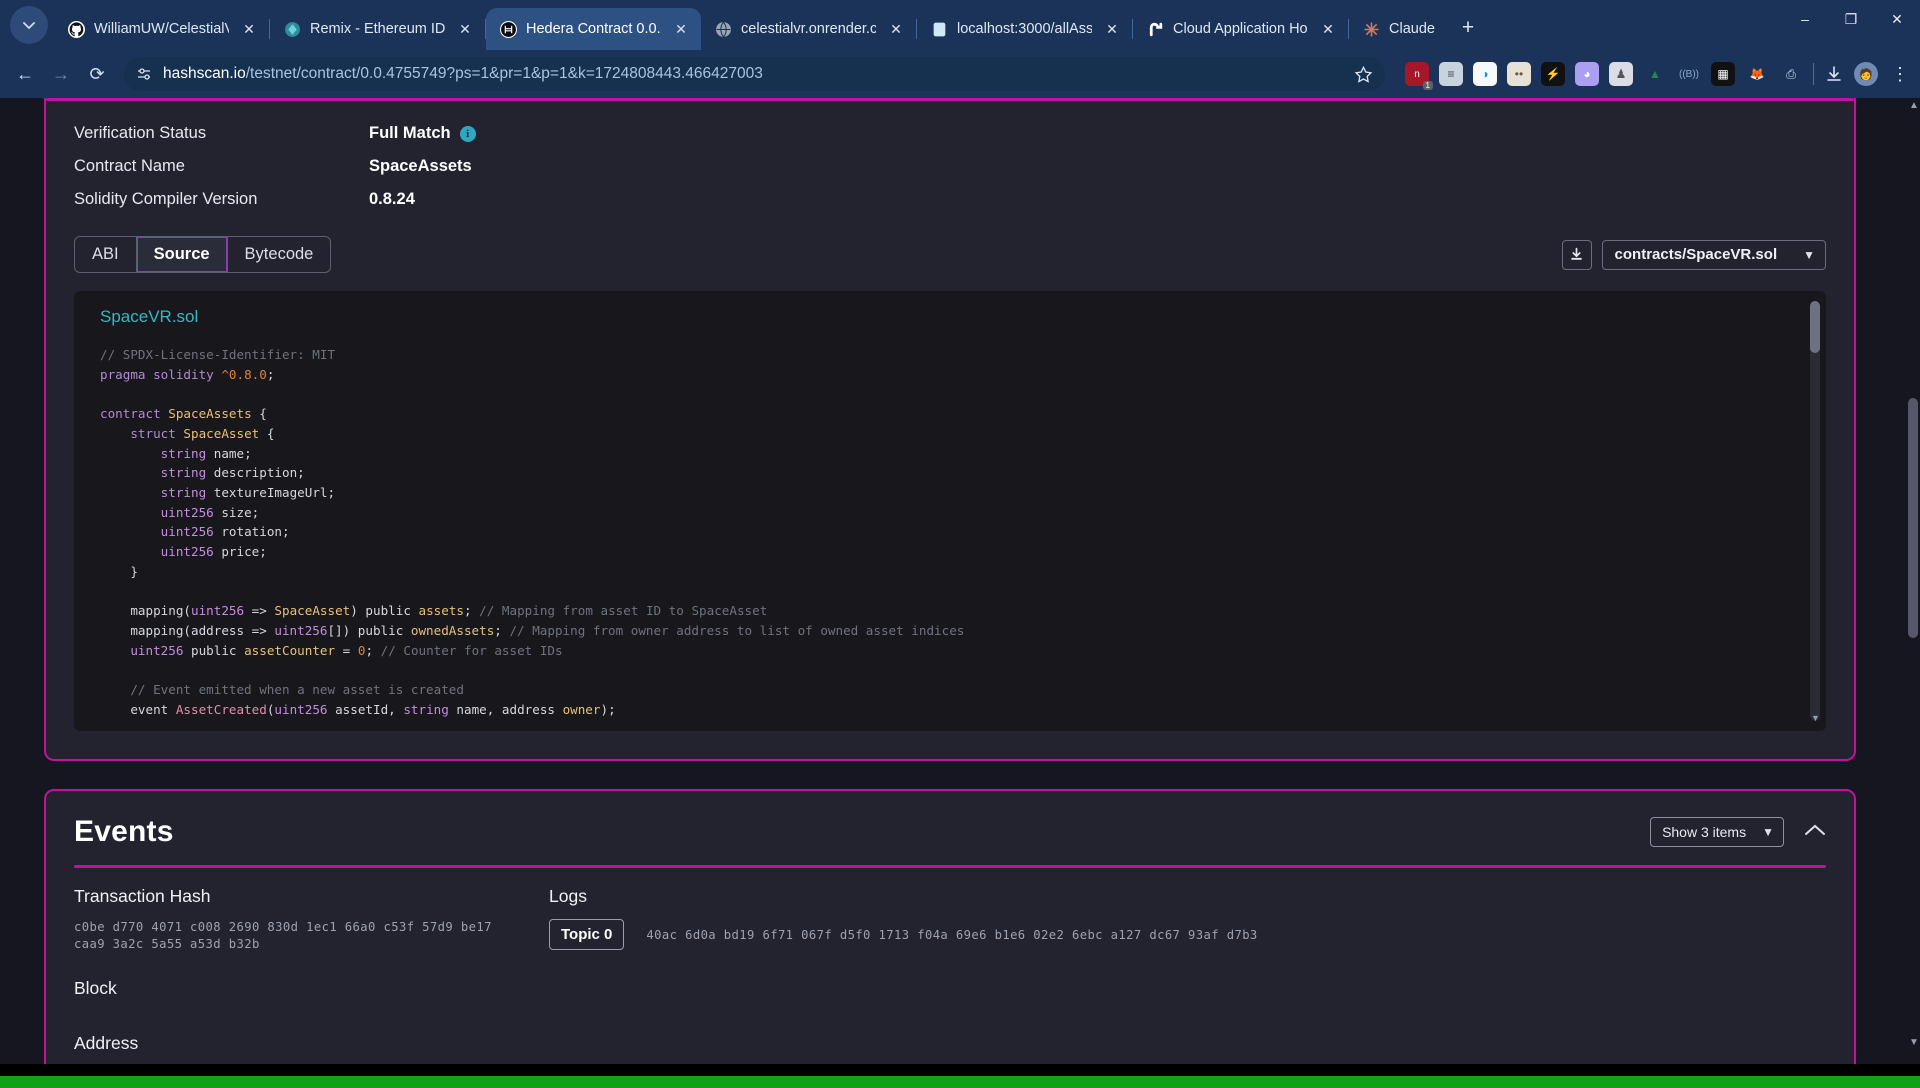  I want to click on kebab-menu-icon: ⋮, so click(1900, 74).